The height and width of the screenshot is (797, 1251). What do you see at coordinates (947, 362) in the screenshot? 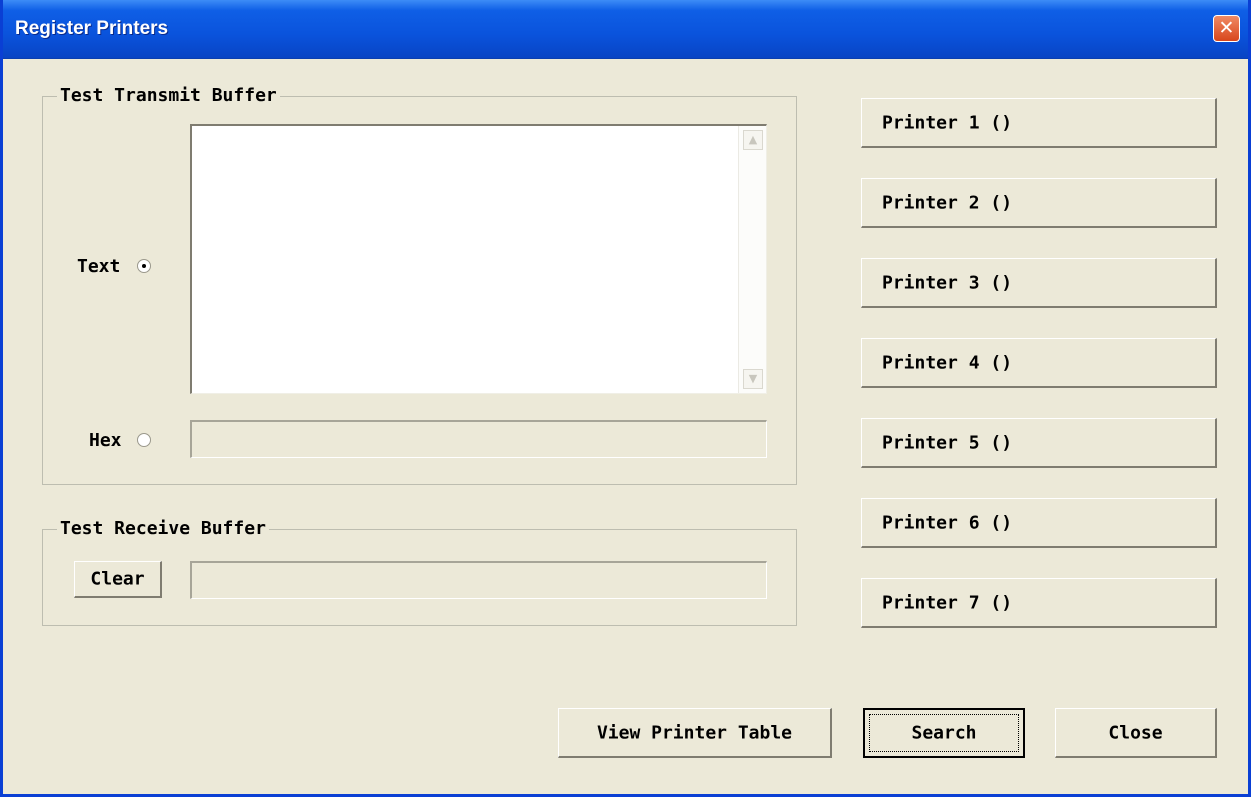
I see `printer-button-label: Printer 4 ()` at bounding box center [947, 362].